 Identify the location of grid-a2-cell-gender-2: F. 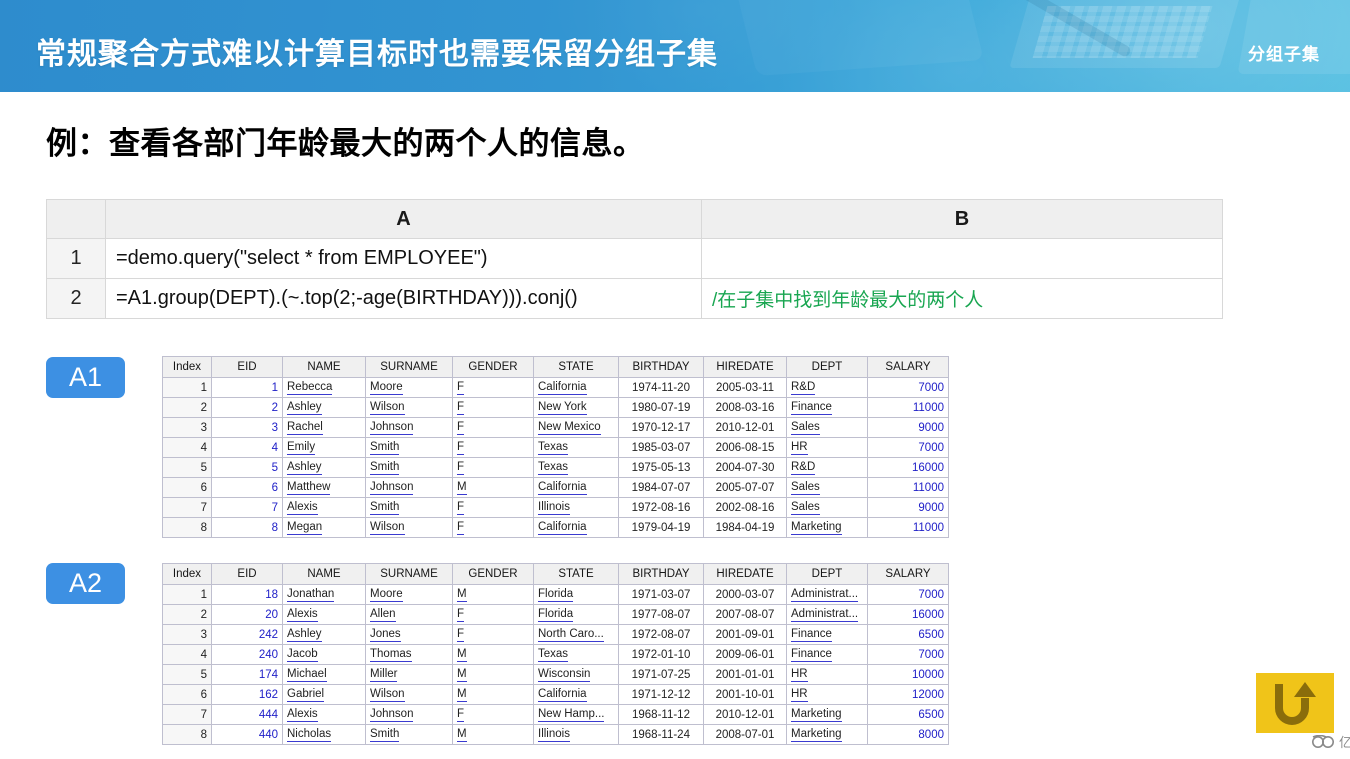
(493, 614).